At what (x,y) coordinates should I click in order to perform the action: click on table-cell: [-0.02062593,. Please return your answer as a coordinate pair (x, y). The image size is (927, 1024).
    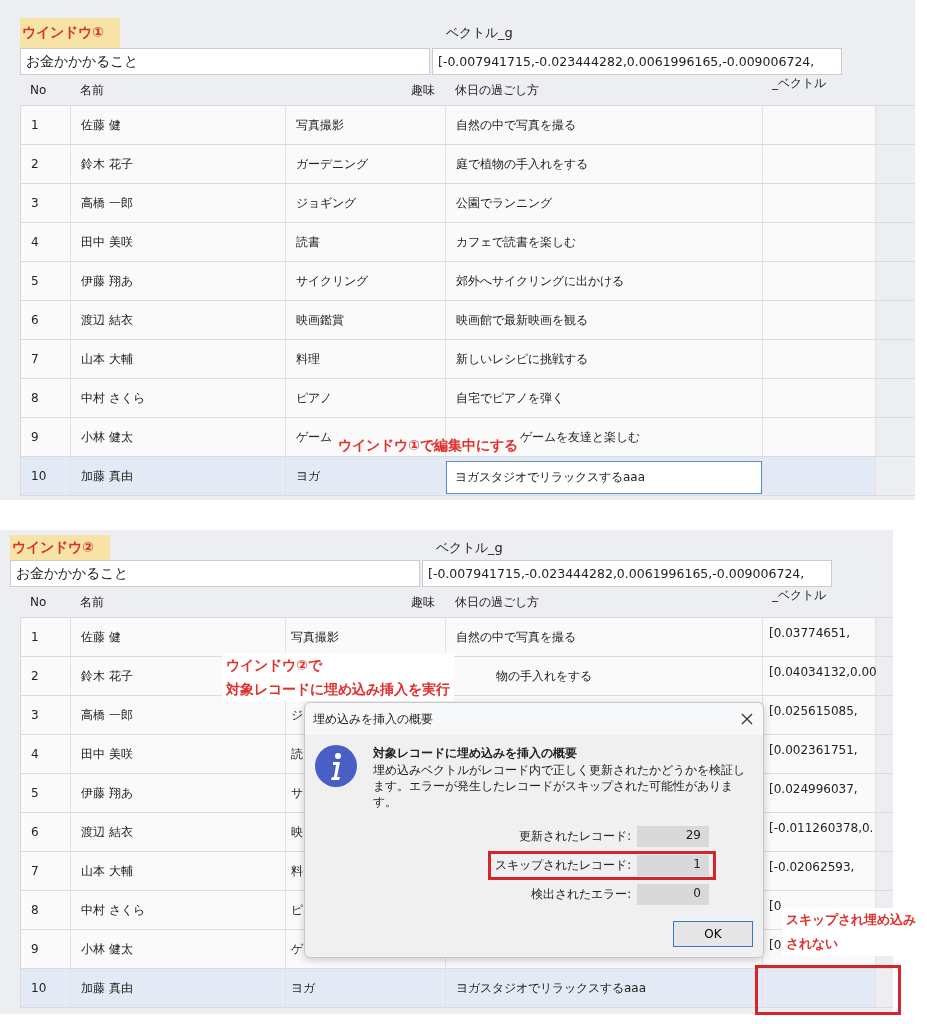
    Looking at the image, I should click on (819, 871).